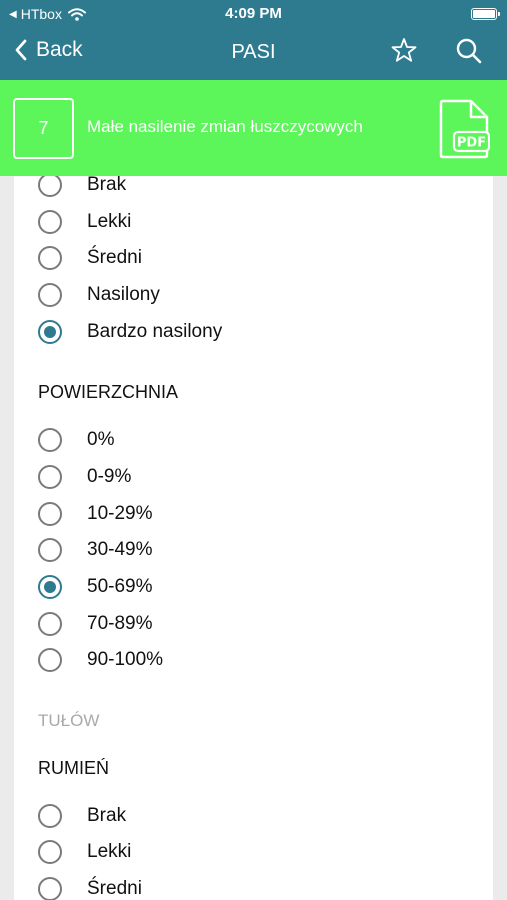 The width and height of the screenshot is (507, 900). I want to click on option-0-9: 0-9%, so click(253, 477).